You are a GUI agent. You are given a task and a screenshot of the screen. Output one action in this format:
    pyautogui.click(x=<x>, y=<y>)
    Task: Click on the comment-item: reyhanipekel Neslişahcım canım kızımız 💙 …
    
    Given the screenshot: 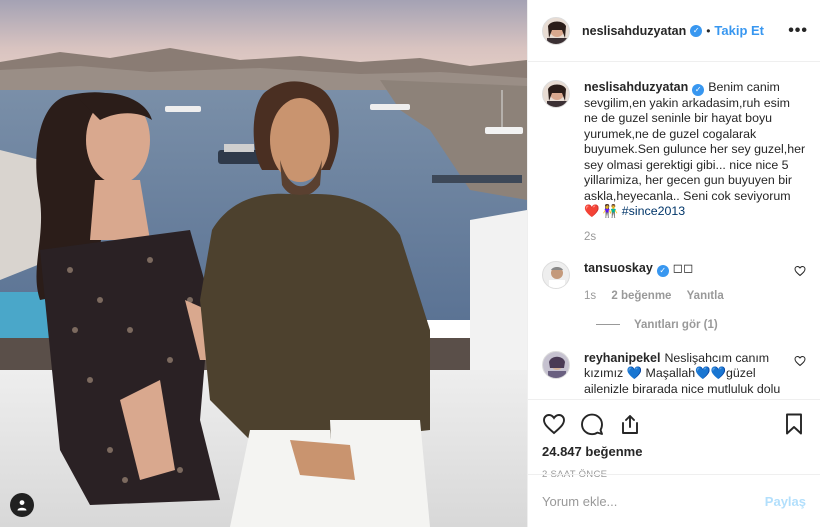 What is the action you would take?
    pyautogui.click(x=674, y=374)
    